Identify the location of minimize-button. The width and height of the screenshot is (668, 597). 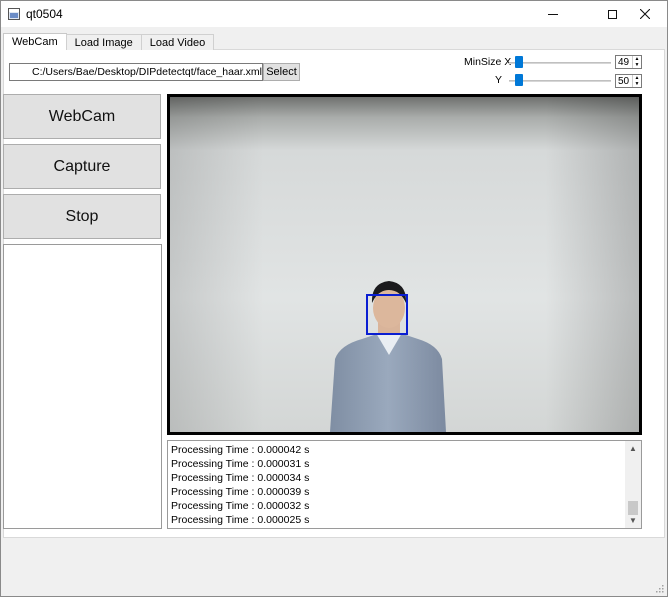
(553, 14).